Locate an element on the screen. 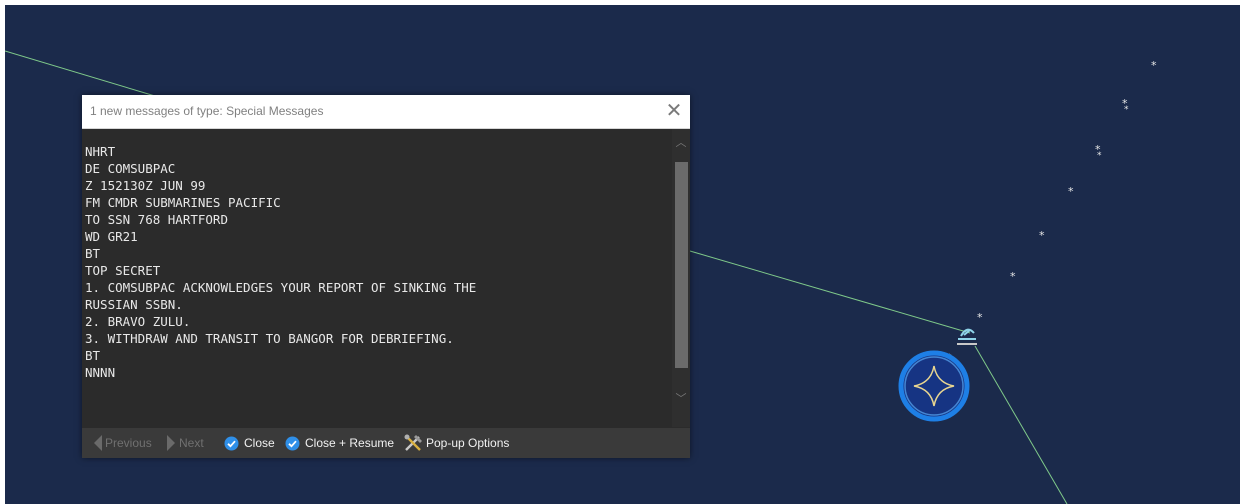 The image size is (1240, 504). close-label: Close is located at coordinates (259, 443).